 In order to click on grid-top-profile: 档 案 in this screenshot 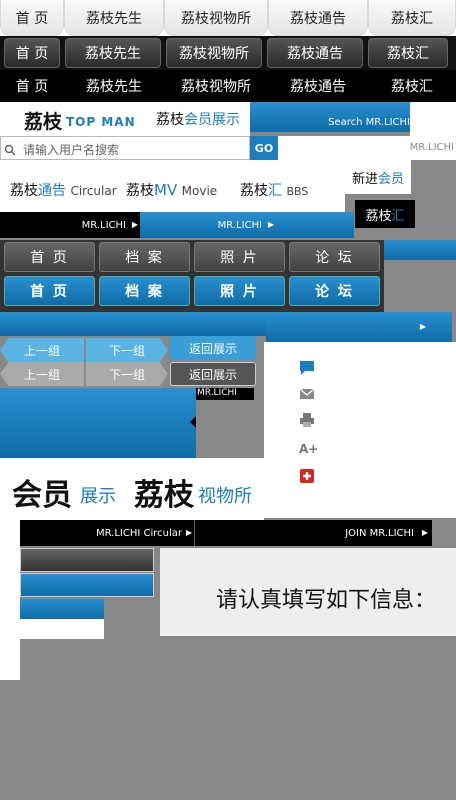, I will do `click(144, 257)`.